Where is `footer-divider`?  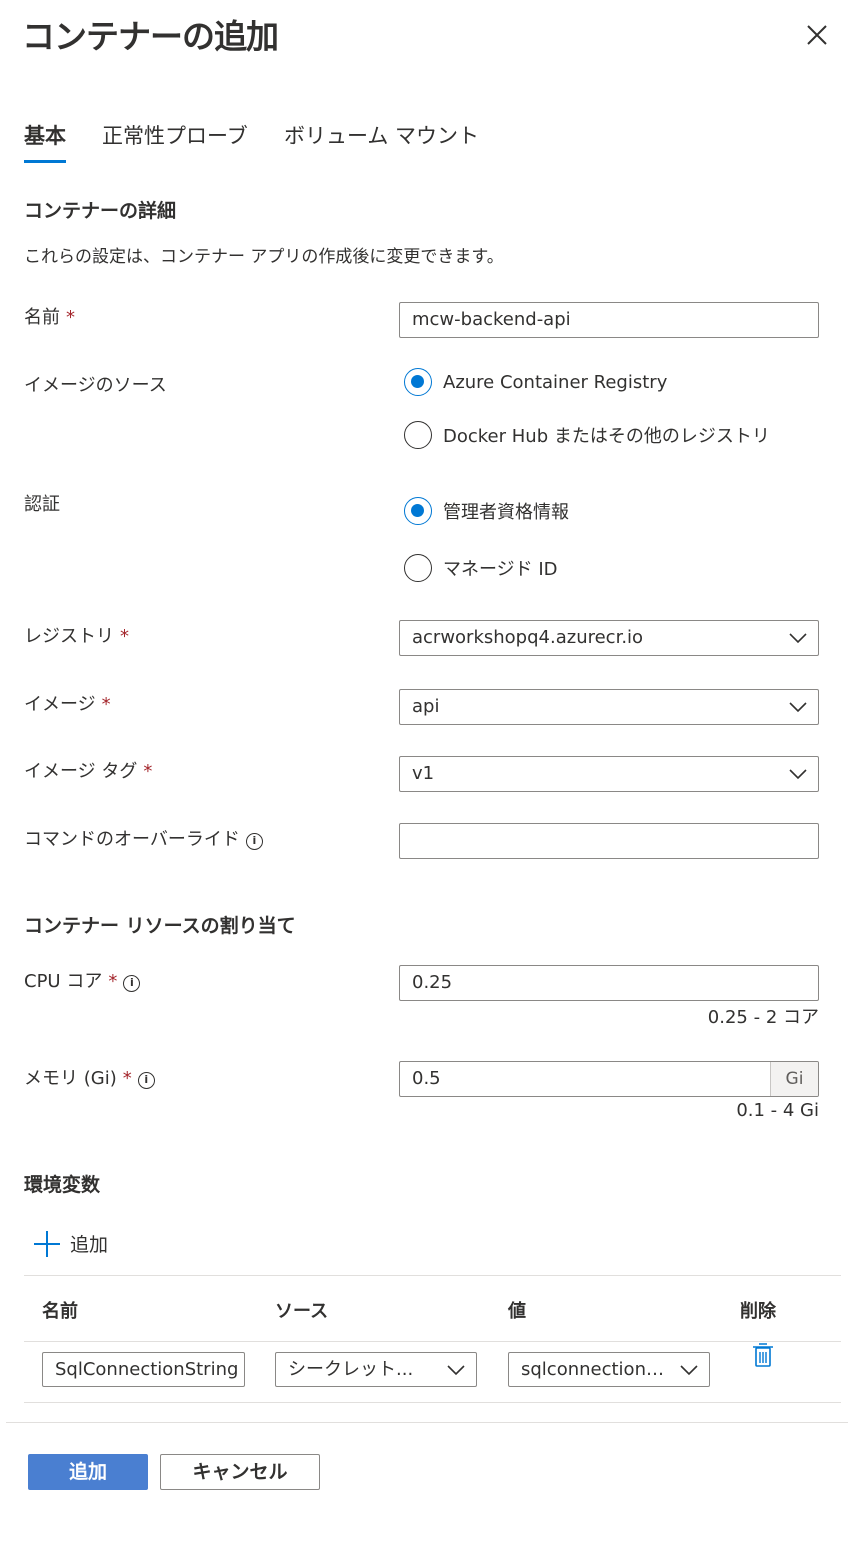
footer-divider is located at coordinates (427, 1422).